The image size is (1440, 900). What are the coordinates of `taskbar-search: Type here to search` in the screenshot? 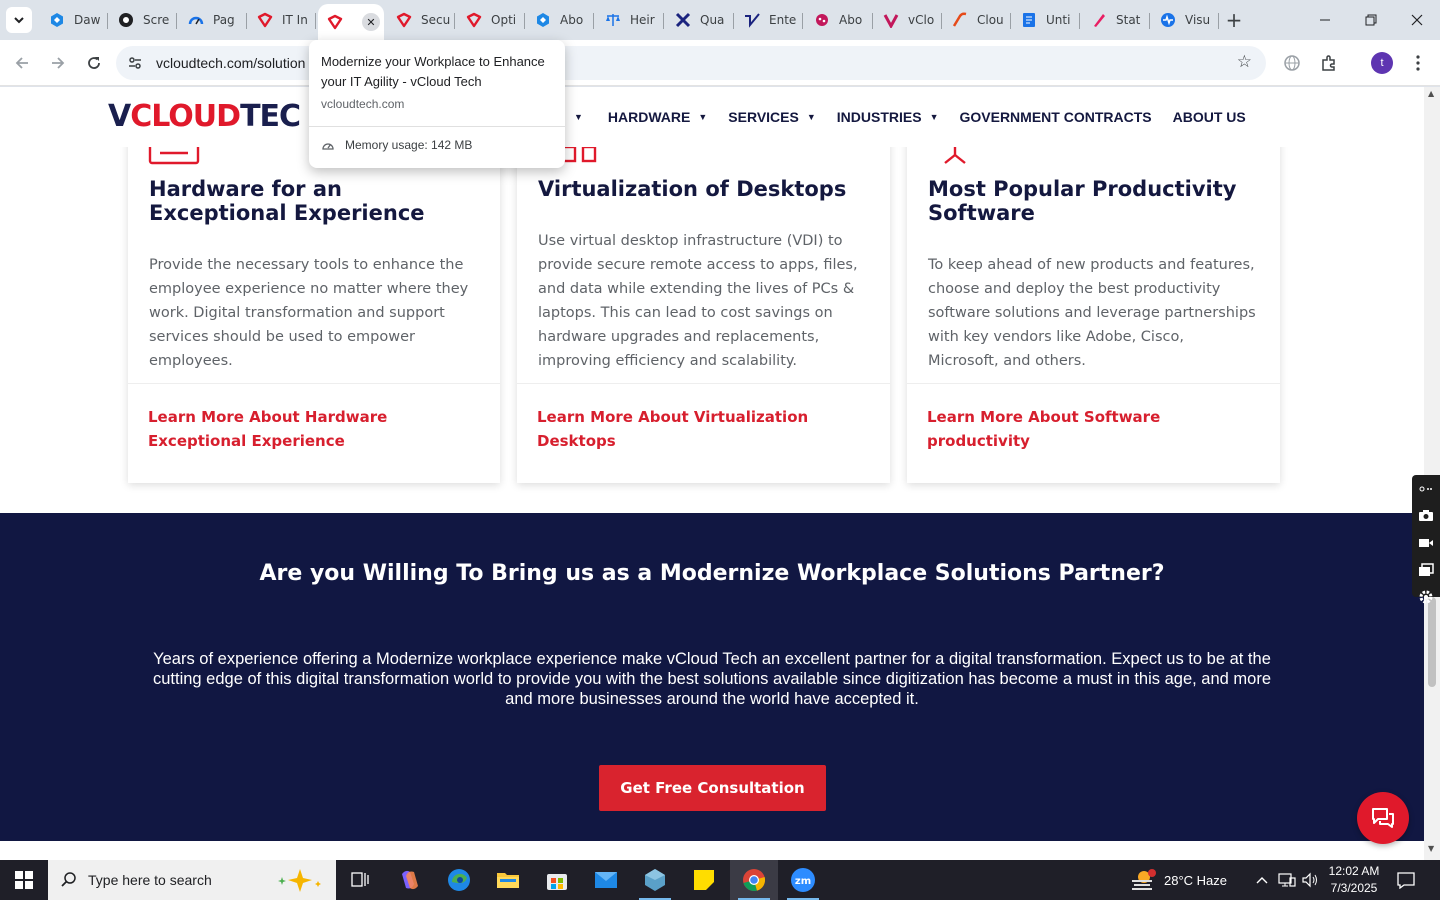 It's located at (192, 880).